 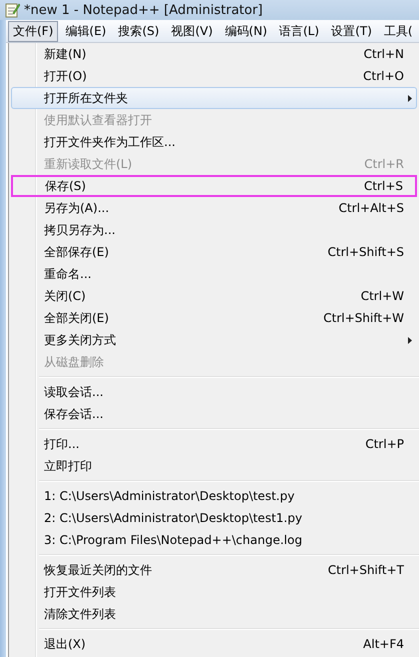 What do you see at coordinates (214, 76) in the screenshot?
I see `menu-item: 打开(O) Ctrl+O` at bounding box center [214, 76].